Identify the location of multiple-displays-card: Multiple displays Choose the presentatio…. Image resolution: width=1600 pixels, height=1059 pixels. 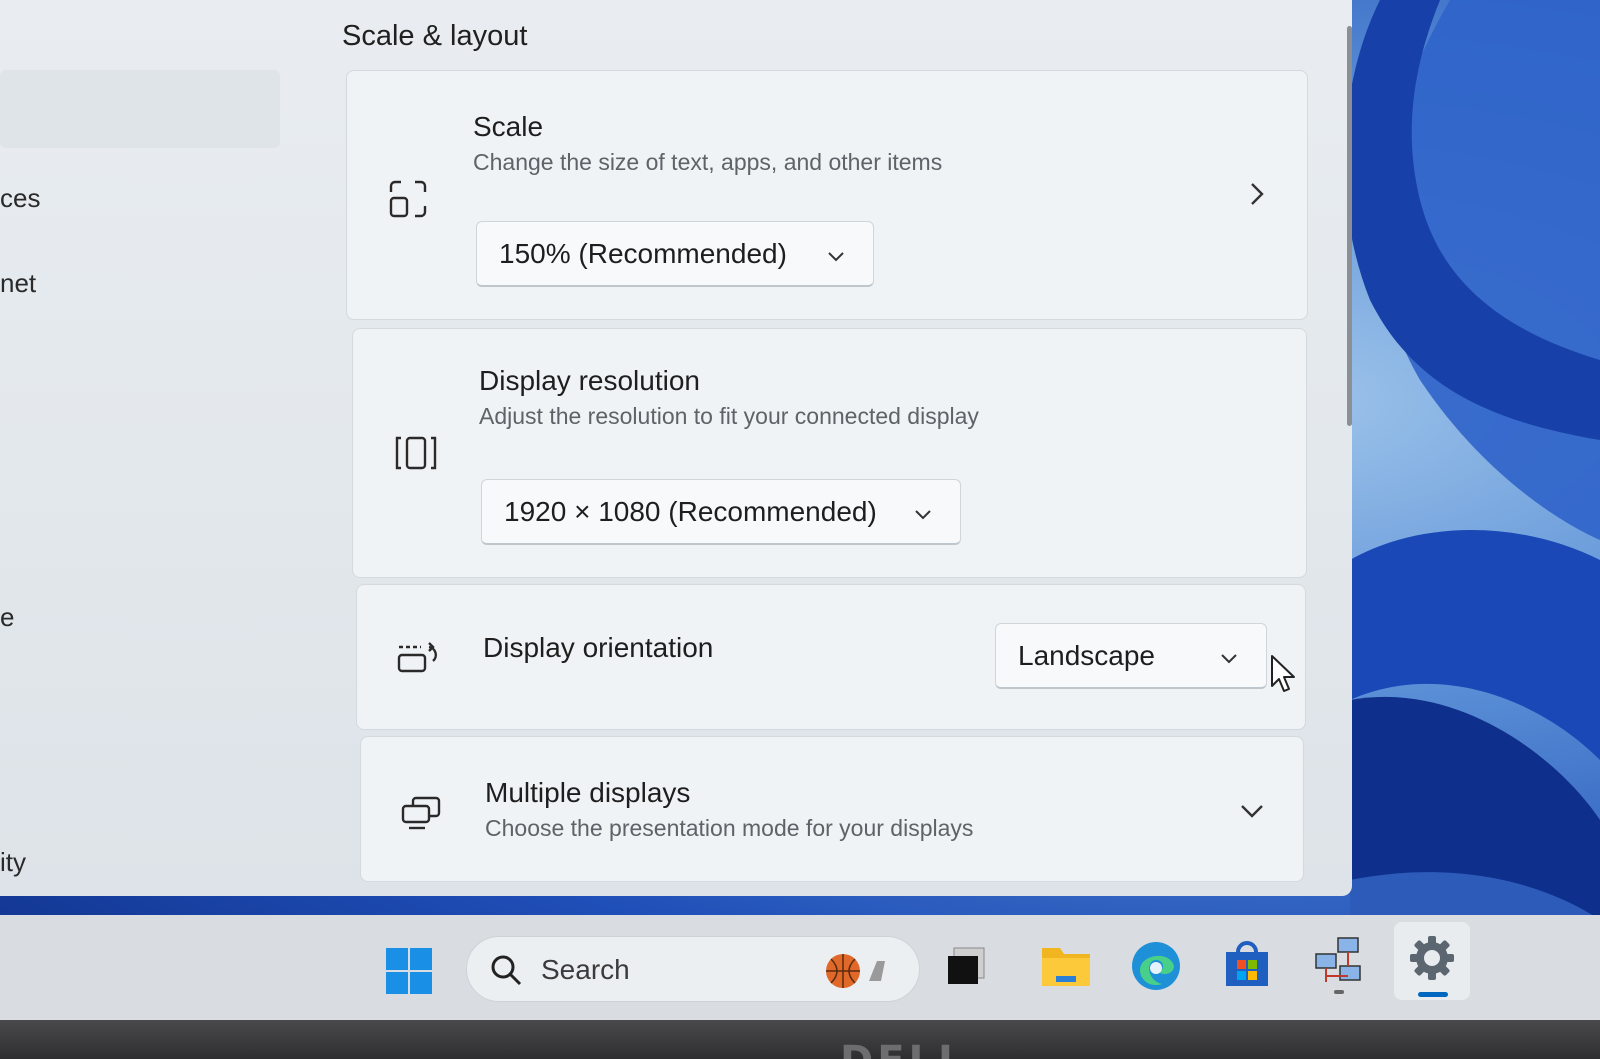
(832, 809).